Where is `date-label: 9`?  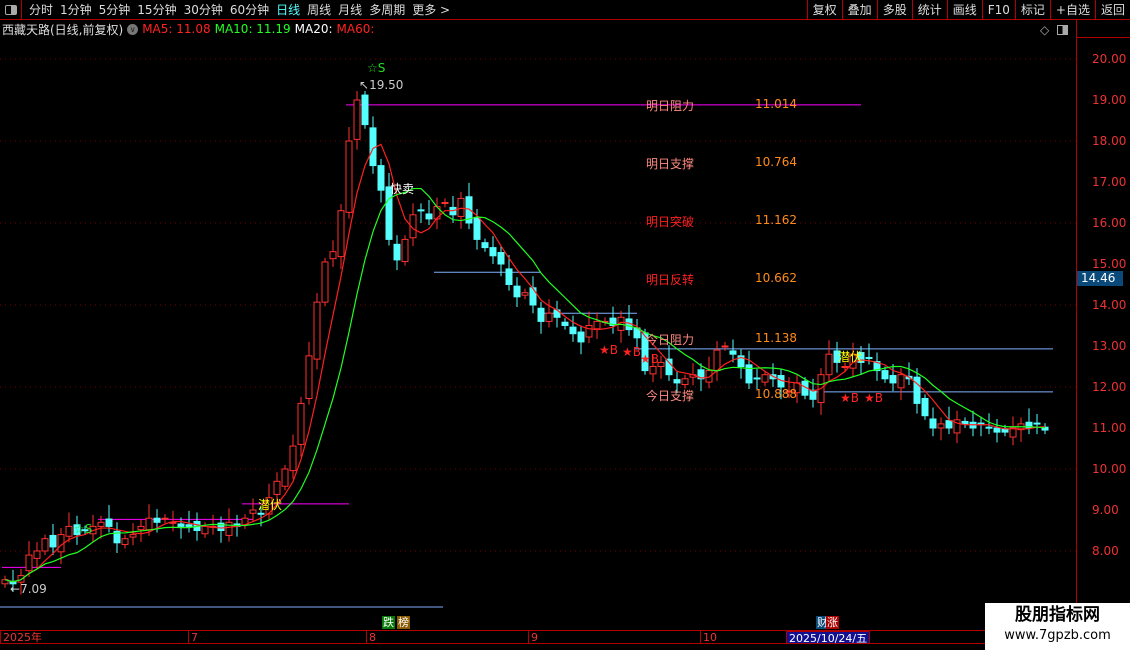 date-label: 9 is located at coordinates (533, 637).